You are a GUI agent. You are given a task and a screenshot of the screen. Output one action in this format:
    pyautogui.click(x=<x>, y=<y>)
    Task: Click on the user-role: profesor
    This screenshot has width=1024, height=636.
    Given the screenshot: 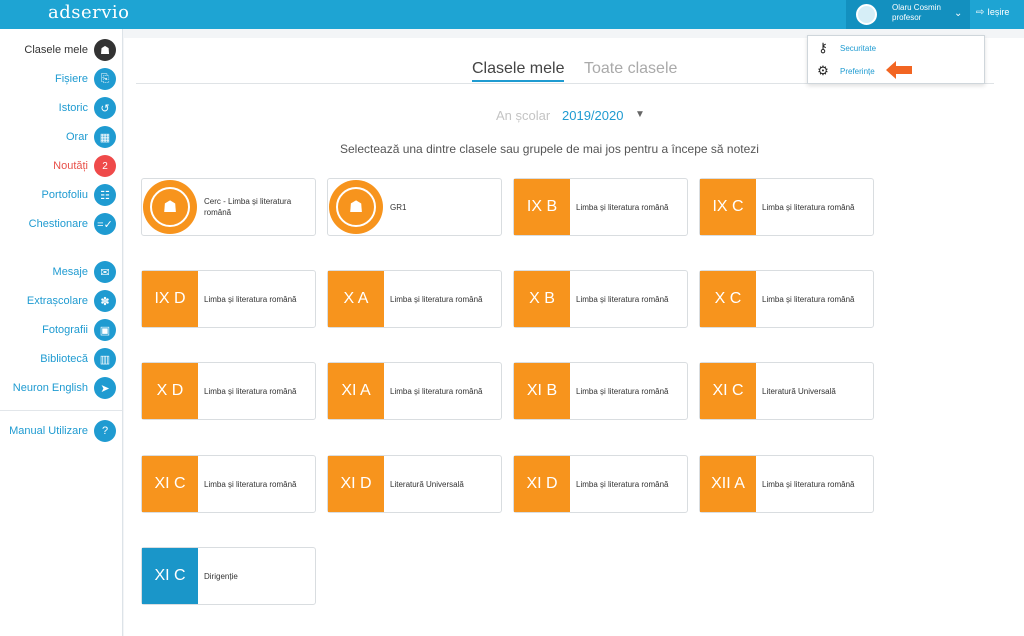 What is the action you would take?
    pyautogui.click(x=907, y=17)
    